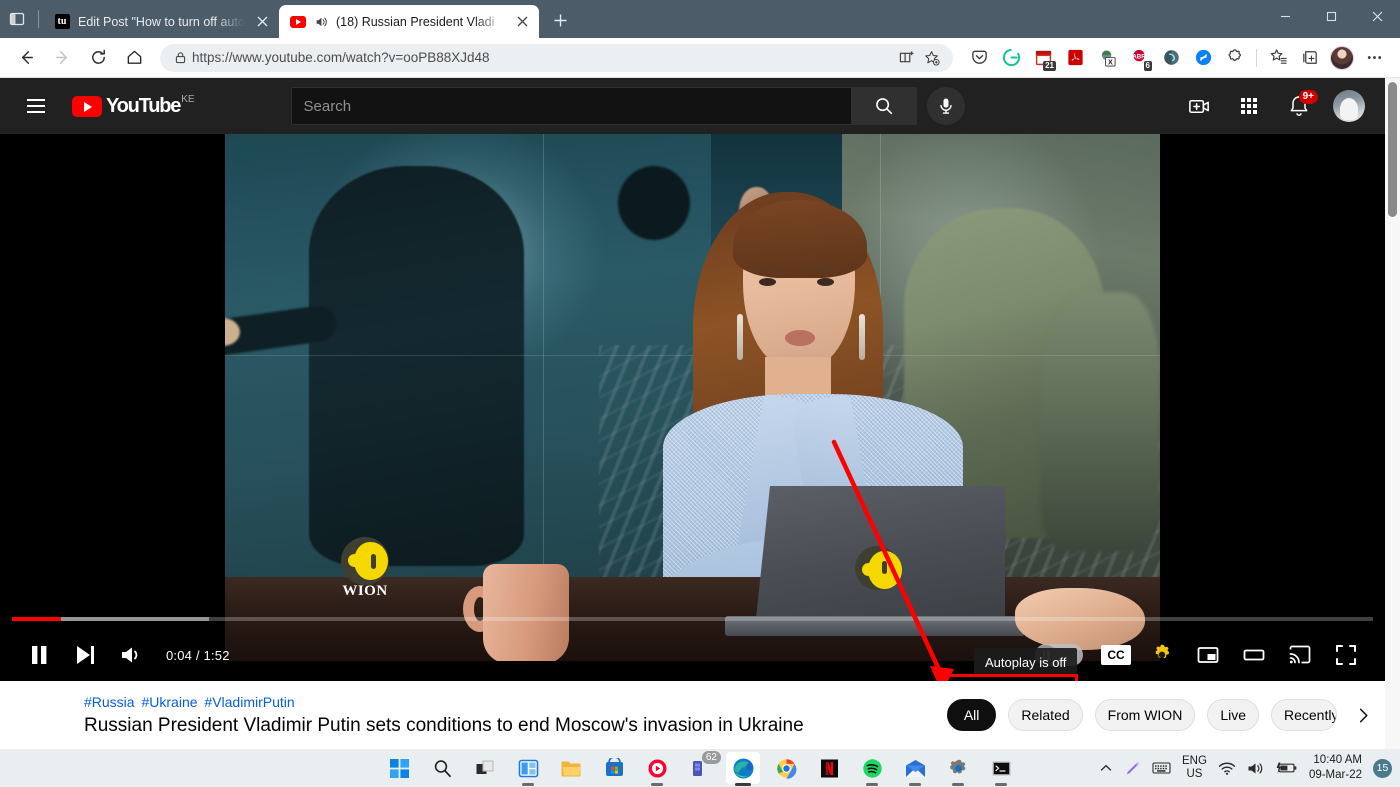 This screenshot has height=787, width=1400. Describe the element at coordinates (702, 767) in the screenshot. I see `taskbar-teams: 62` at that location.